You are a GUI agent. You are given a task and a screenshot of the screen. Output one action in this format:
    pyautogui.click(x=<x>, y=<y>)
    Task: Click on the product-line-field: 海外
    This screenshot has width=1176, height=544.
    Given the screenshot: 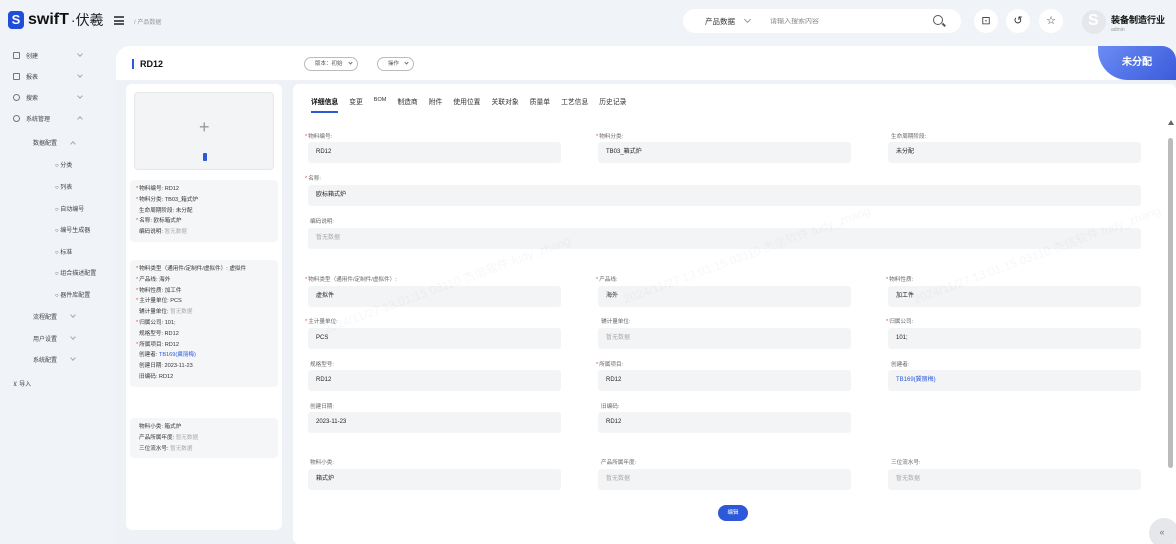 What is the action you would take?
    pyautogui.click(x=724, y=296)
    